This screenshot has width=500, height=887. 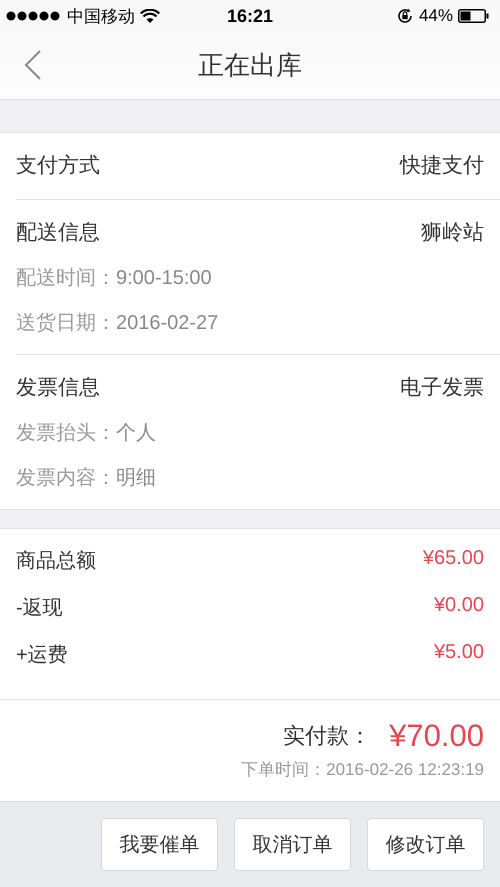 What do you see at coordinates (292, 844) in the screenshot?
I see `action-button: 取消订单` at bounding box center [292, 844].